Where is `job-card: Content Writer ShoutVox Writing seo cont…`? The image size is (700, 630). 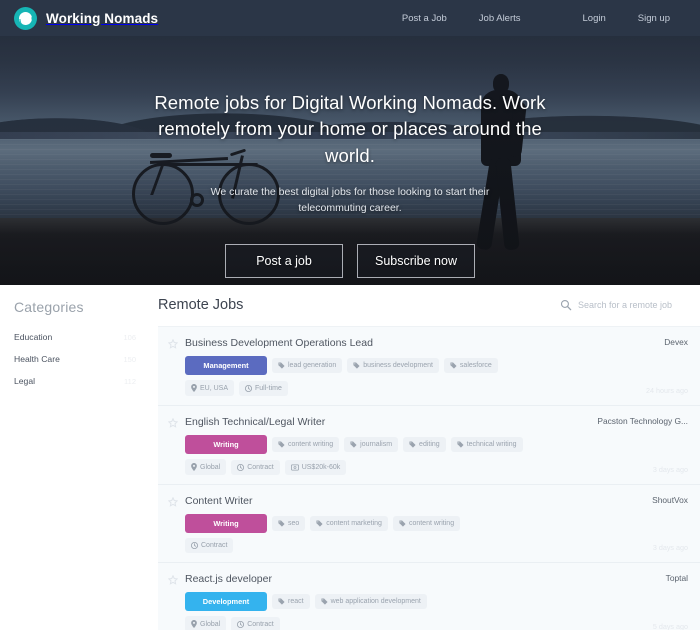 job-card: Content Writer ShoutVox Writing seo cont… is located at coordinates (429, 524).